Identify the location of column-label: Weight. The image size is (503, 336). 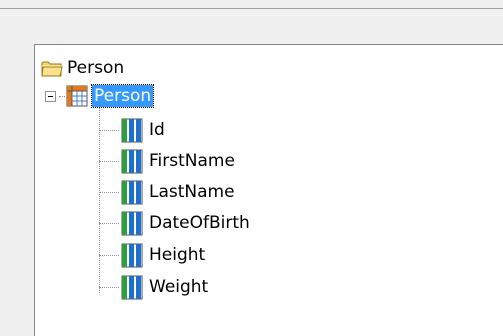
(179, 287).